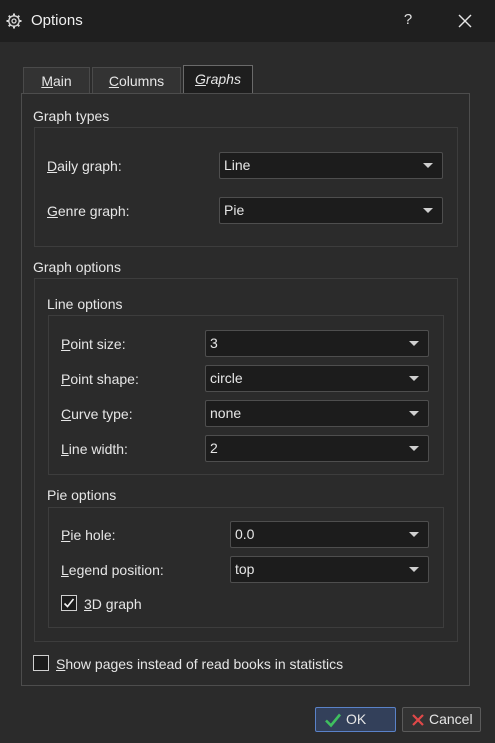 The height and width of the screenshot is (743, 495). What do you see at coordinates (65, 449) in the screenshot?
I see `line-width-mnemonic: L` at bounding box center [65, 449].